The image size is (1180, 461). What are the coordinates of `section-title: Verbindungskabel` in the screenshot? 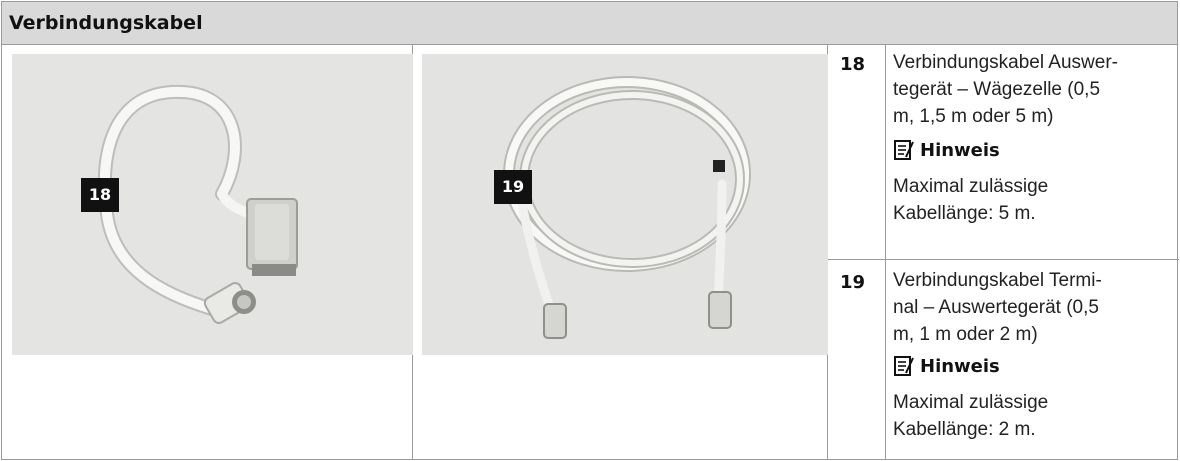 It's located at (106, 23).